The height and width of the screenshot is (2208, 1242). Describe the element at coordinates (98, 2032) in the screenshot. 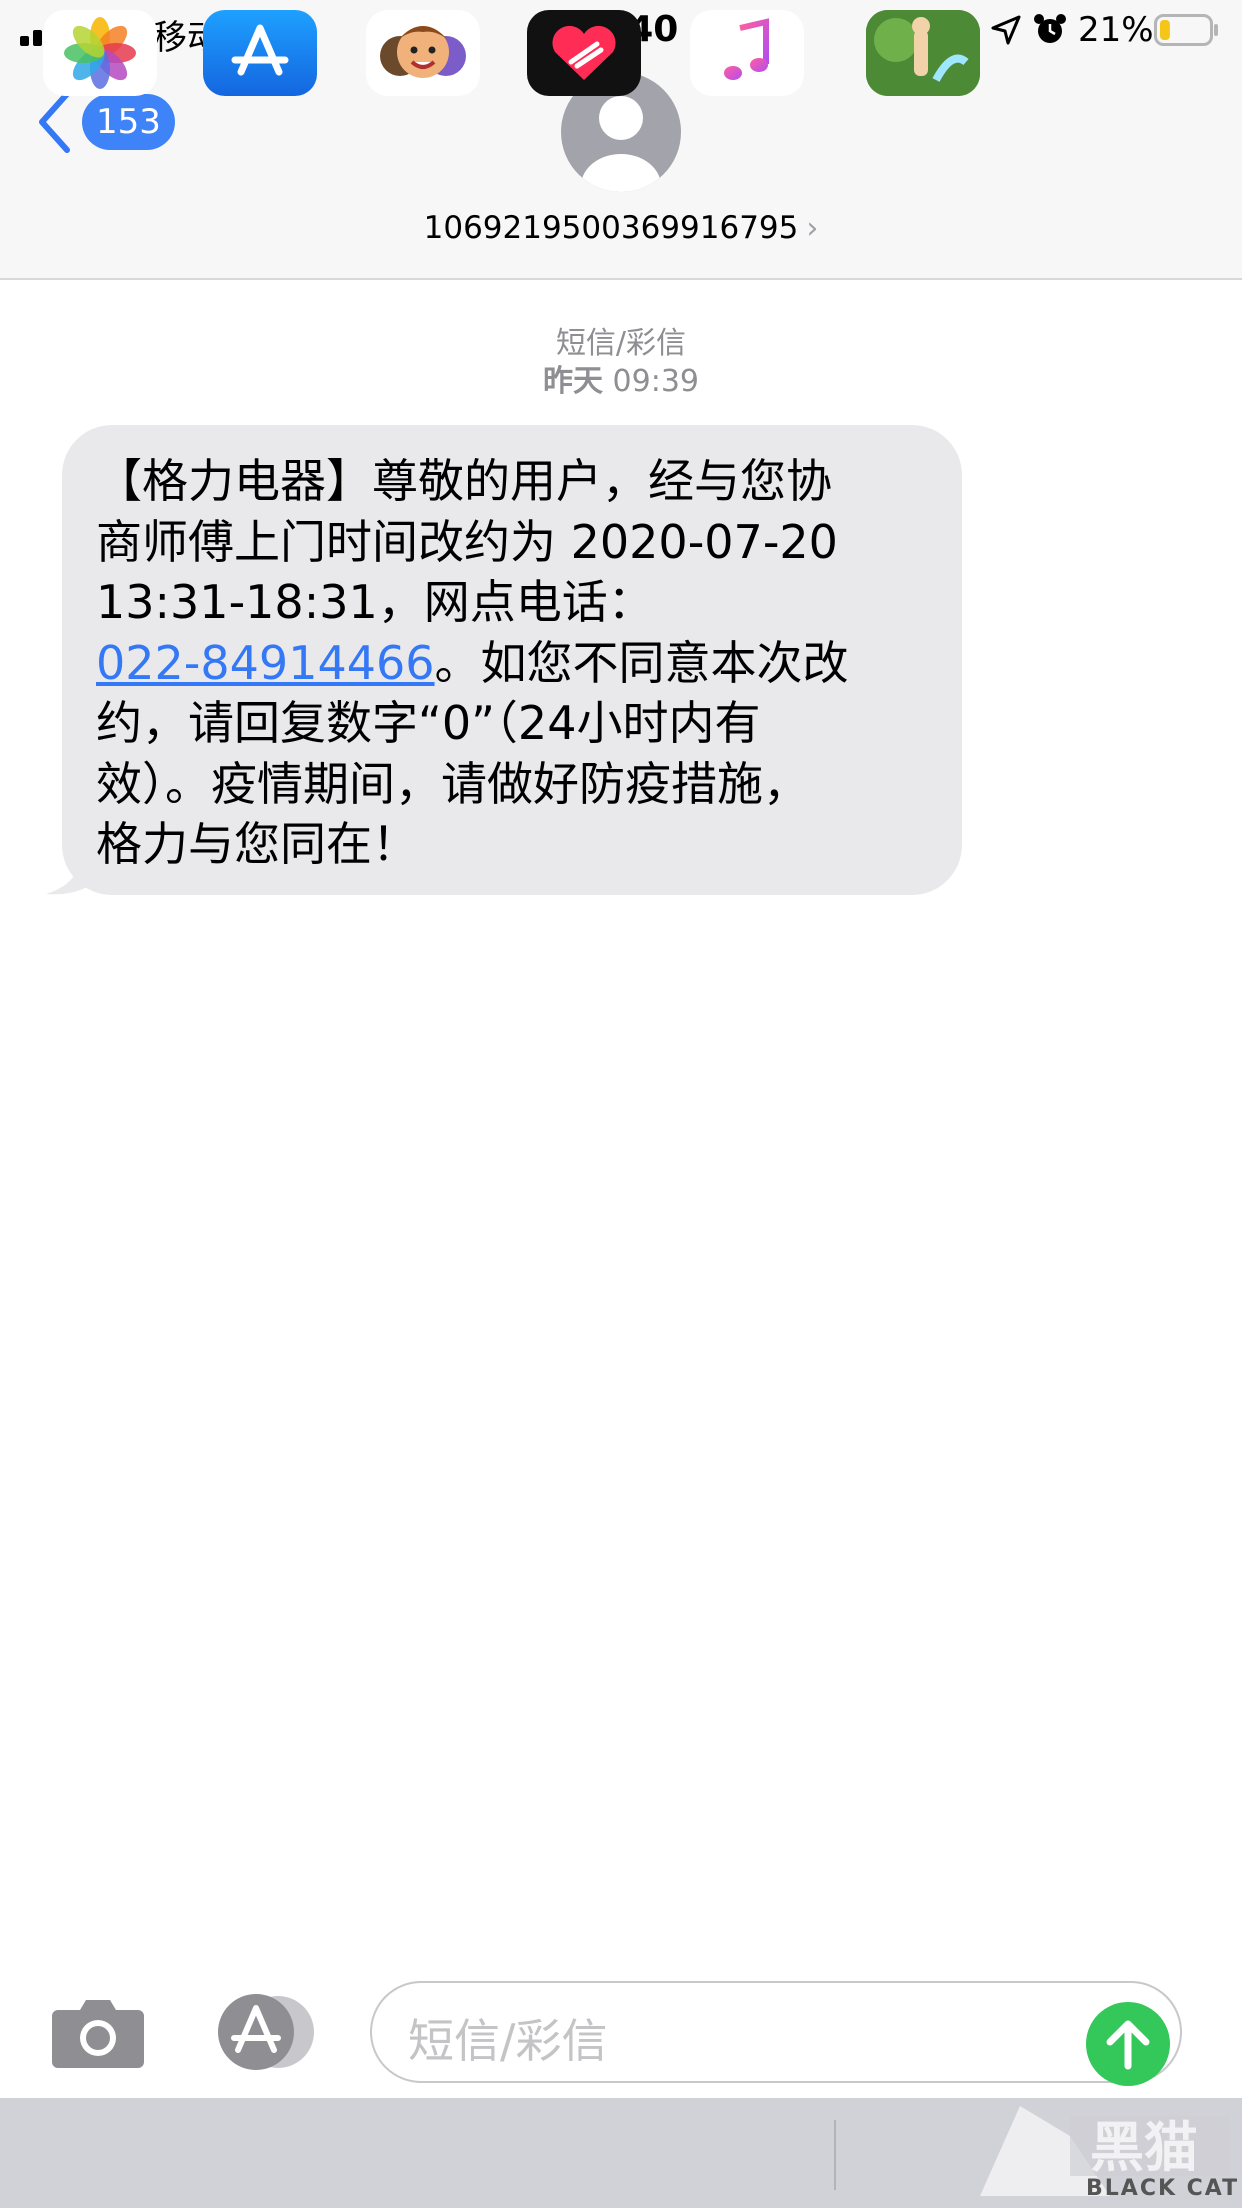

I see `camera-icon` at that location.